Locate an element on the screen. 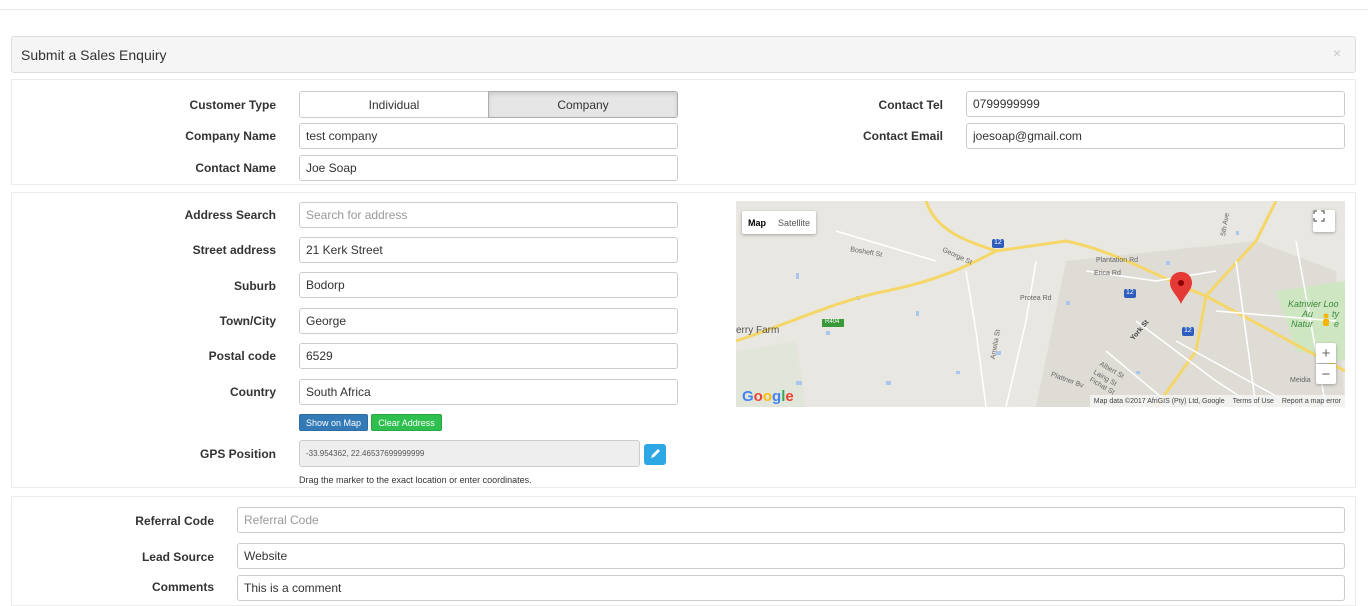 This screenshot has height=606, width=1368. top-navbar is located at coordinates (684, 5).